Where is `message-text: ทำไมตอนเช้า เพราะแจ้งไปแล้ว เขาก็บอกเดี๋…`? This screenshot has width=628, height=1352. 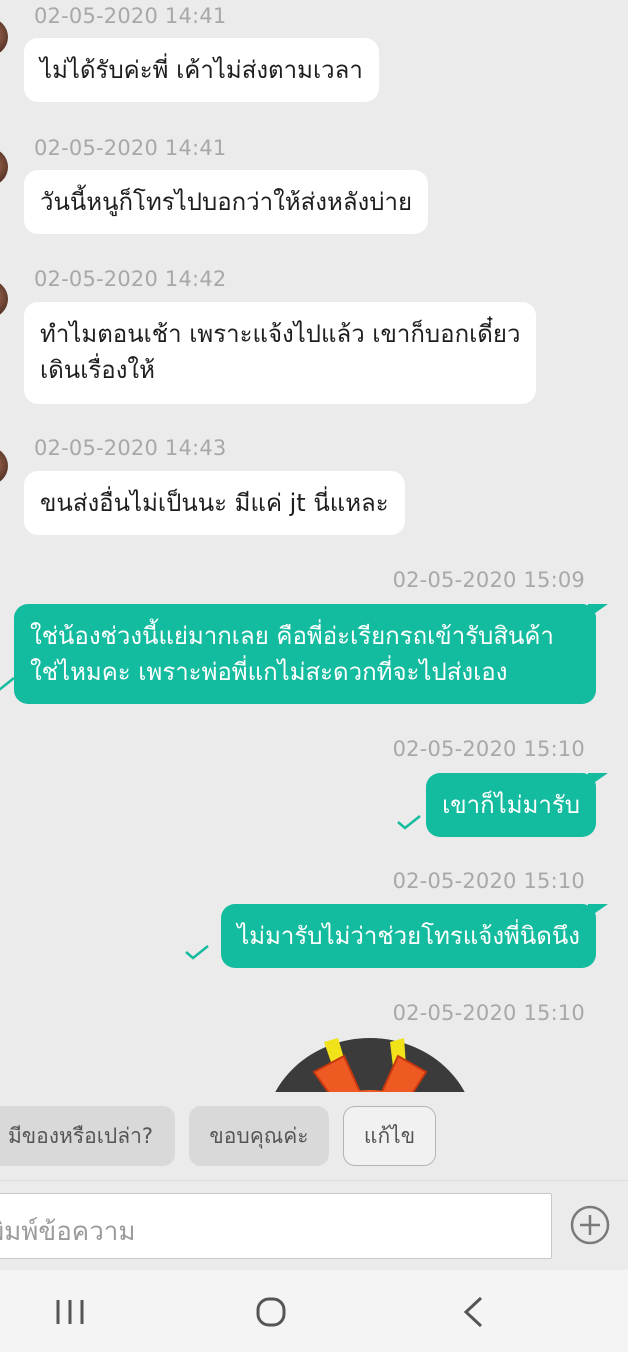
message-text: ทำไมตอนเช้า เพราะแจ้งไปแล้ว เขาก็บอกเดี๋… is located at coordinates (280, 334).